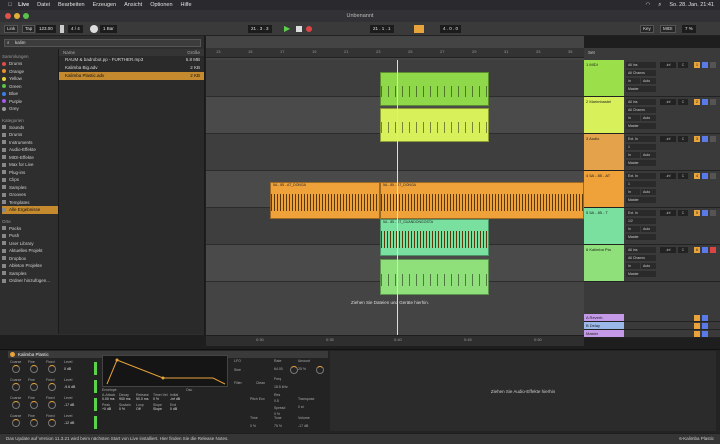 The height and width of the screenshot is (444, 720). Describe the element at coordinates (281, 387) in the screenshot. I see `freq-value: 18.5 kHz` at that location.